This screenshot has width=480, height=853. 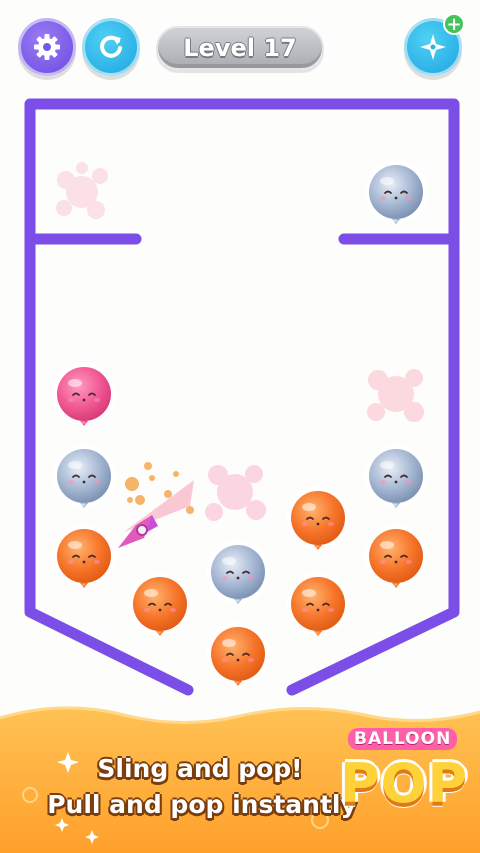 I want to click on banner-line-2: Pull and pop instantly, so click(x=202, y=804).